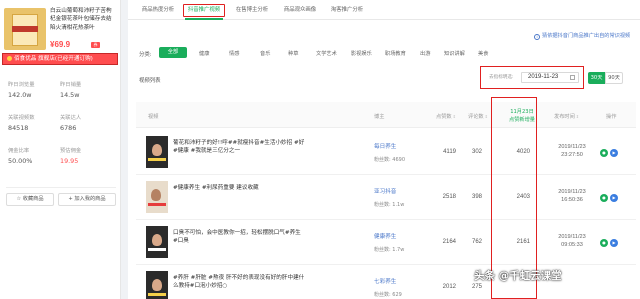  Describe the element at coordinates (252, 10) in the screenshot. I see `tab-blogger-analysis: 在售博主分析` at that location.